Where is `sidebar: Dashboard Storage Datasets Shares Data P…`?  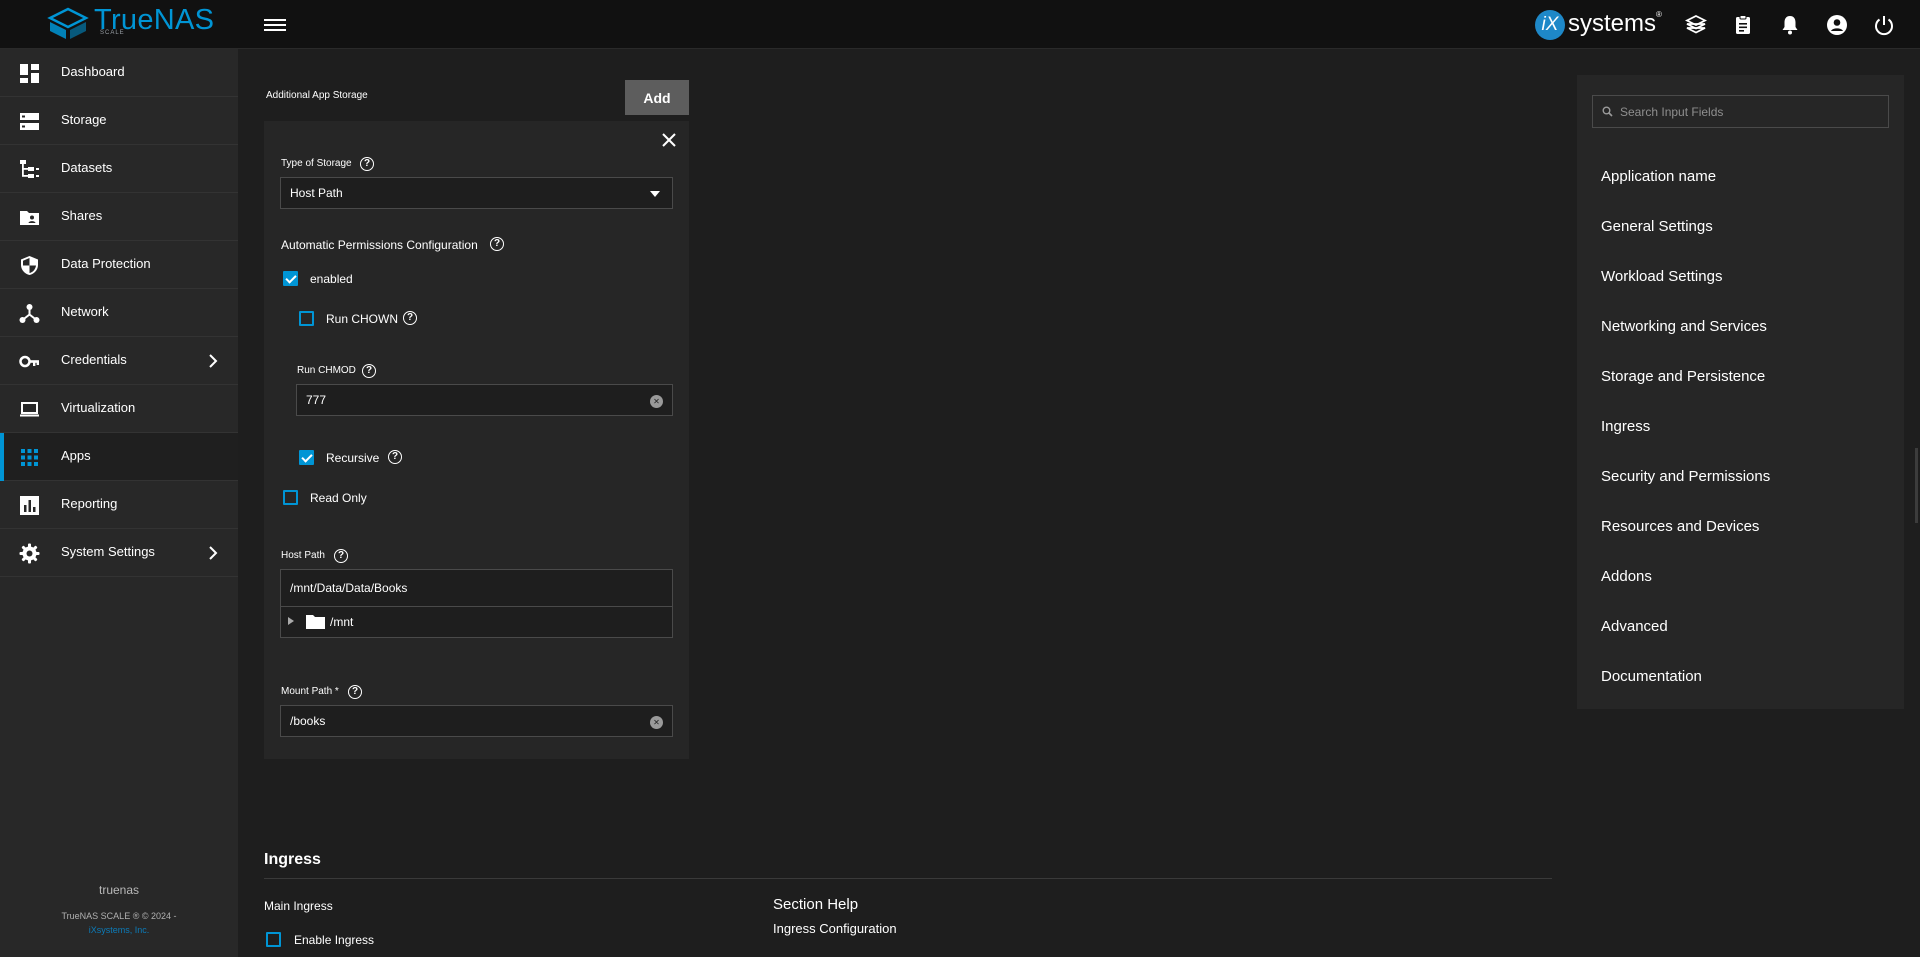 sidebar: Dashboard Storage Datasets Shares Data P… is located at coordinates (119, 503).